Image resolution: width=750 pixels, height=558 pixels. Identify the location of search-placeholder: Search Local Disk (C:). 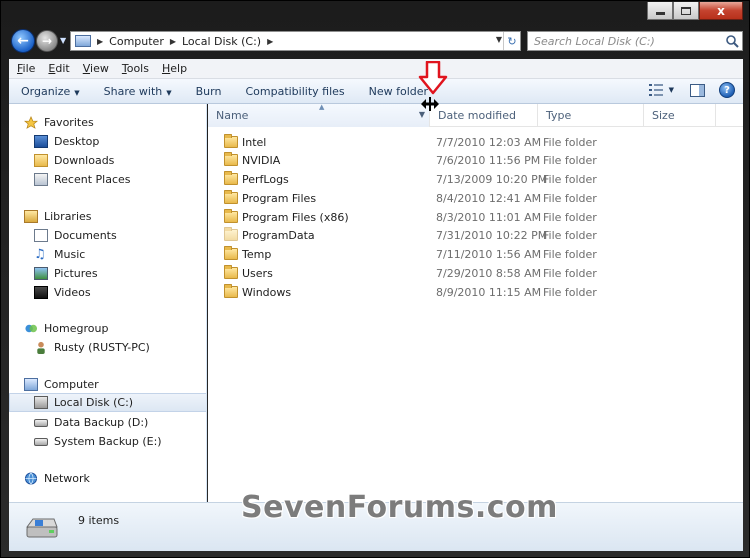
(594, 41).